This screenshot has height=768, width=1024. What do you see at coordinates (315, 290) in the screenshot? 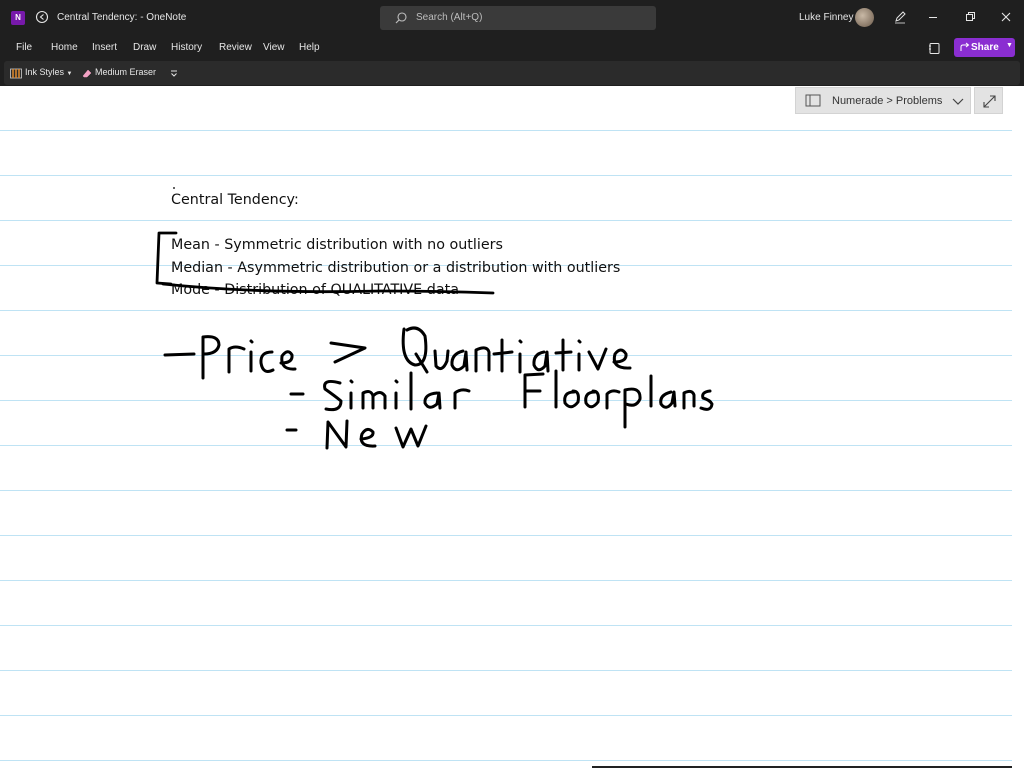
I see `note-line-mode: Mode - Distribution of QUALITATIVE data` at bounding box center [315, 290].